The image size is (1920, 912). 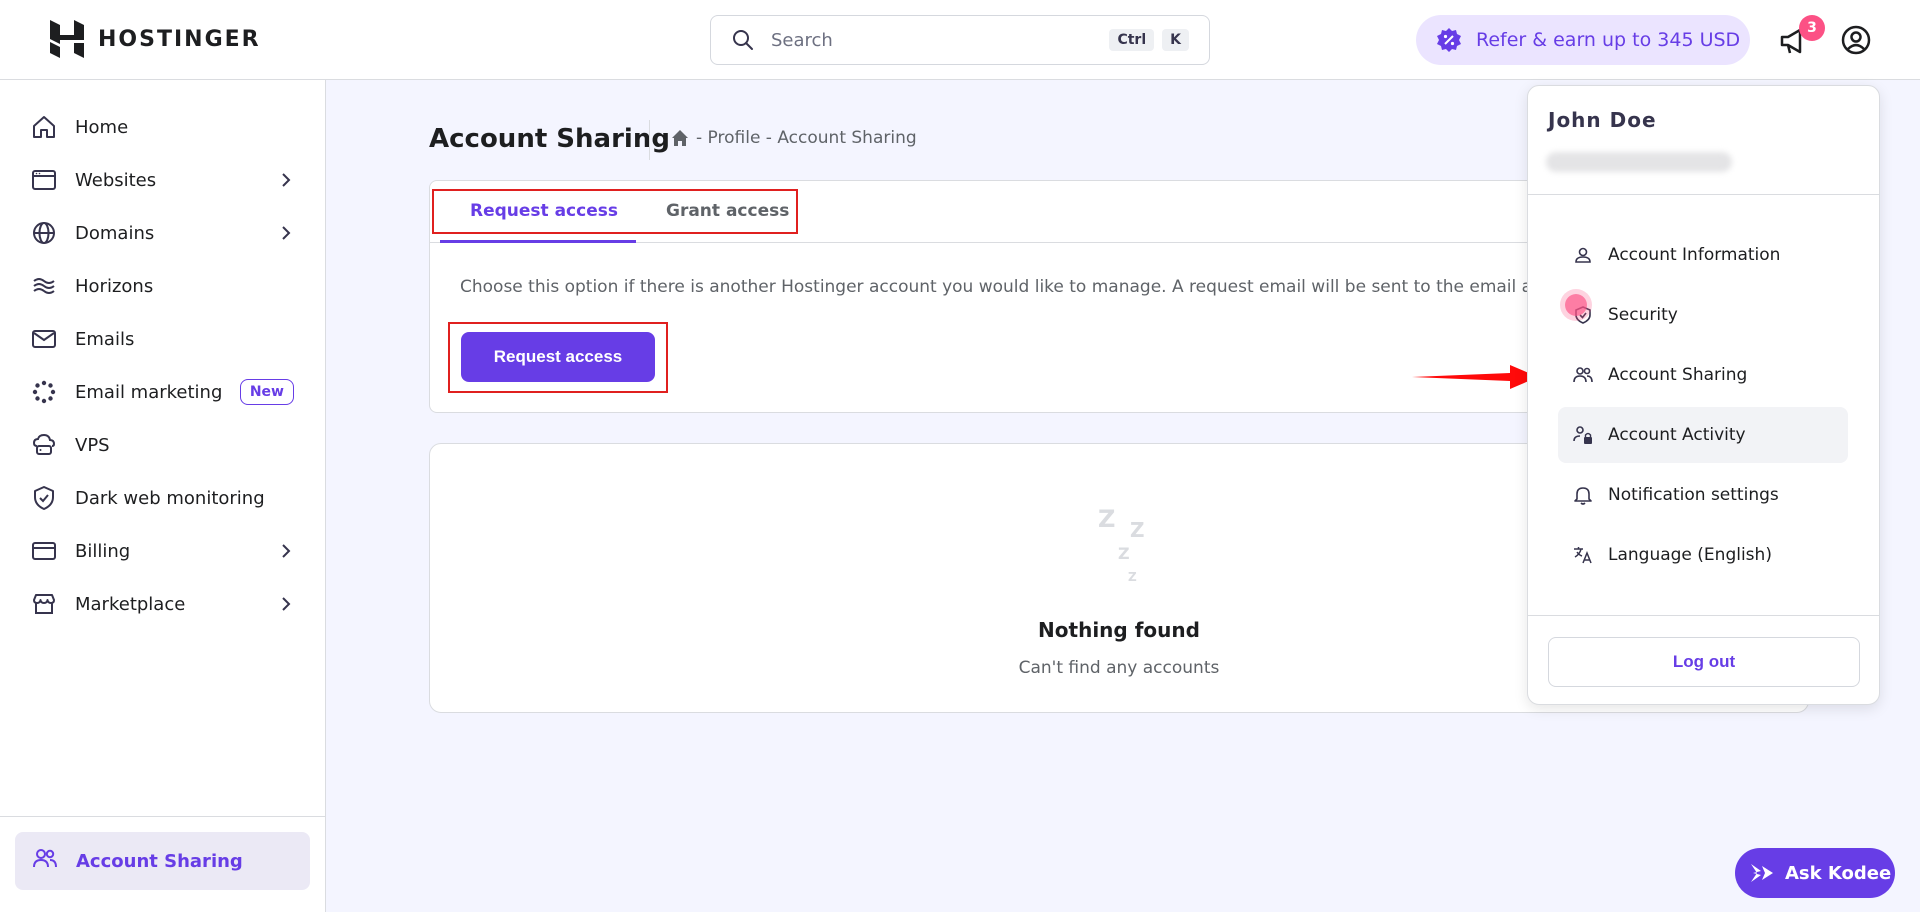 I want to click on browser-window-icon, so click(x=44, y=180).